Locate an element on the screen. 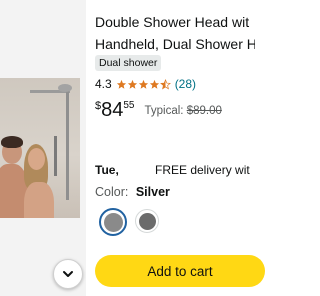 The height and width of the screenshot is (296, 320). typical-price-value: $89.00 is located at coordinates (204, 111).